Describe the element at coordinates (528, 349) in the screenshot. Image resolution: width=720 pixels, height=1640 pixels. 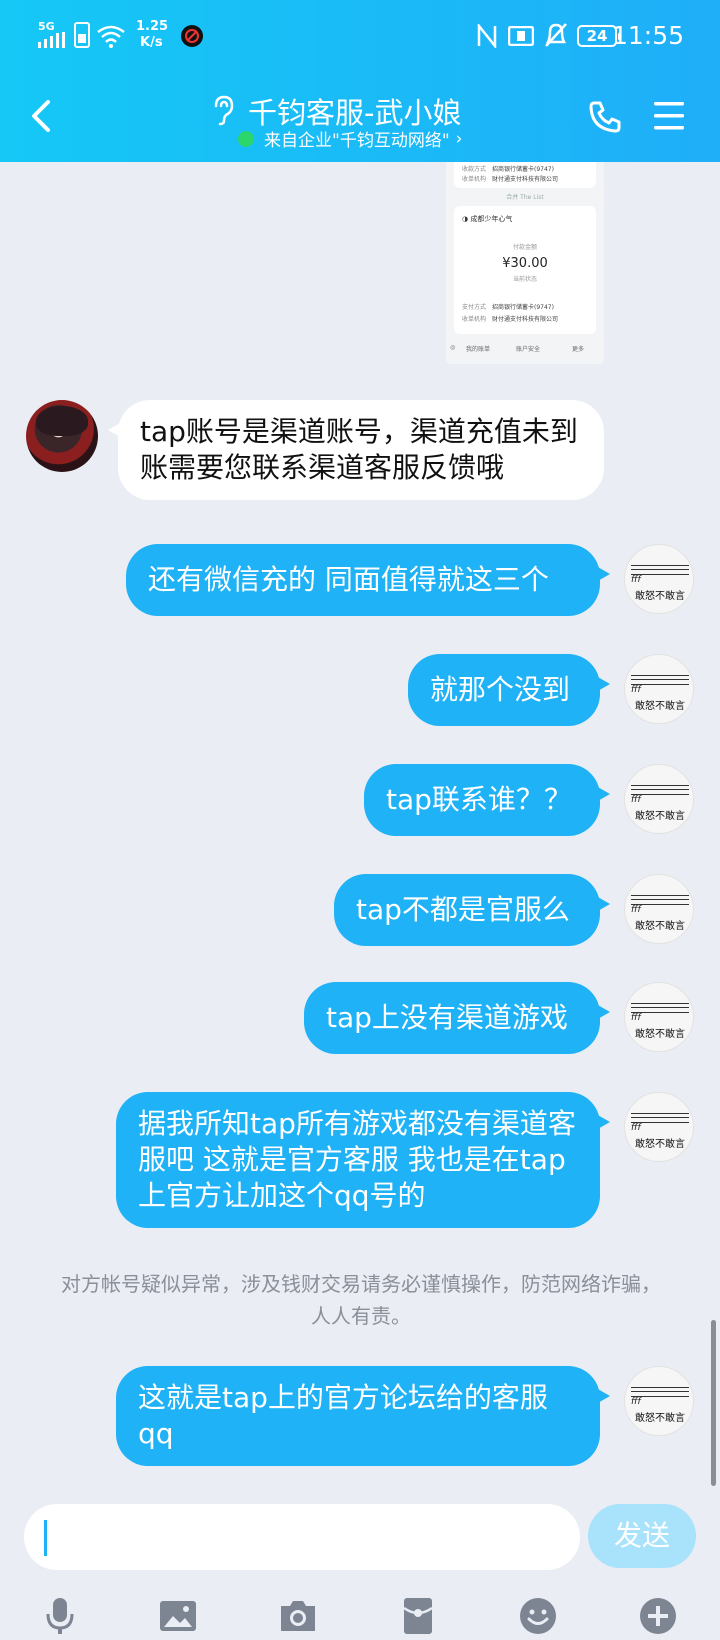
I see `receipt-link: 账户安全` at that location.